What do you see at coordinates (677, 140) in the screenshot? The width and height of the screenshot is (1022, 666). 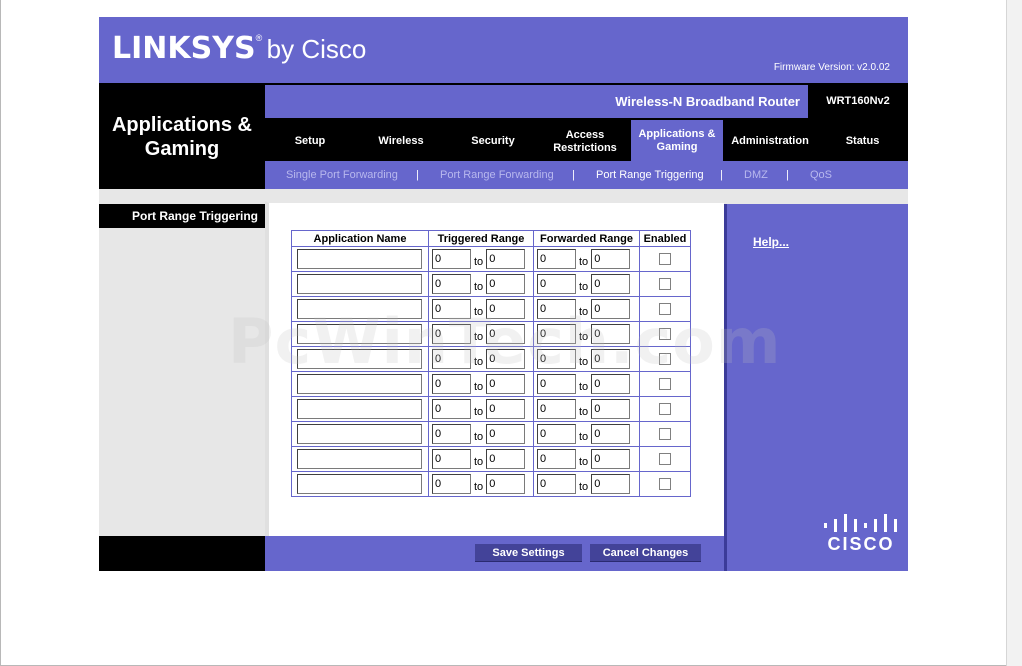 I see `tab-applications-gaming: Applications & Gaming` at bounding box center [677, 140].